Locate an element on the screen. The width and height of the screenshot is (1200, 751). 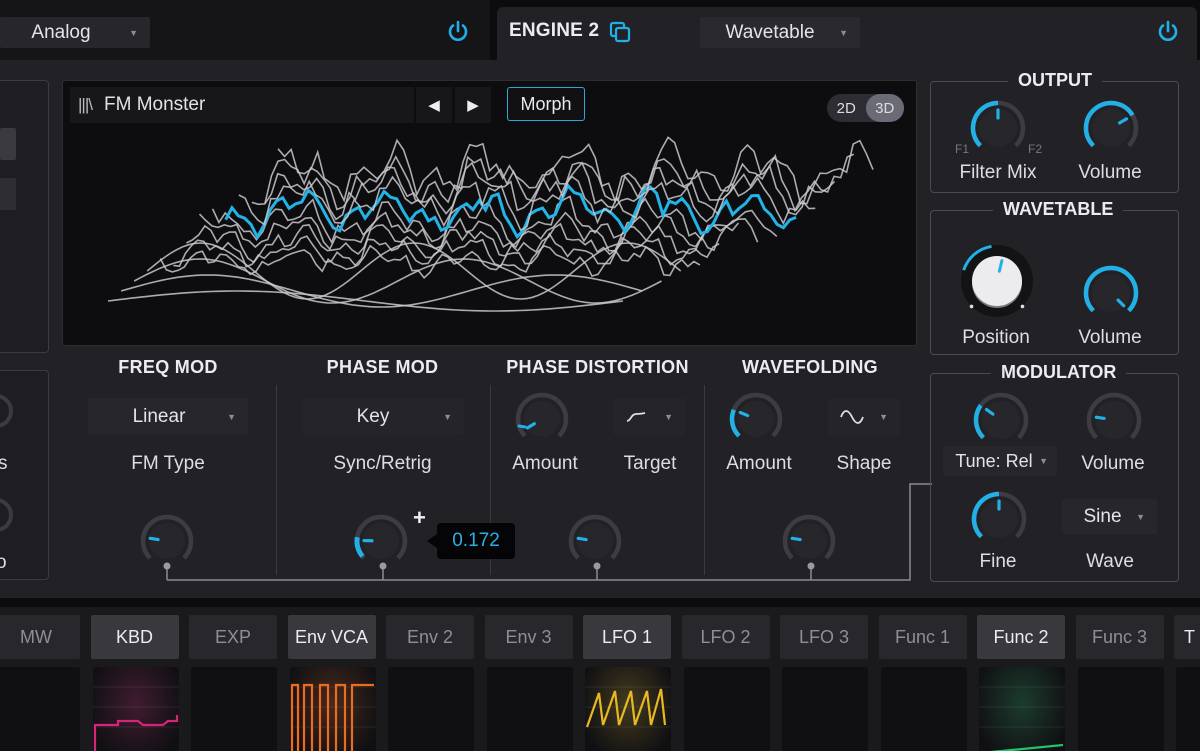
preset-name: FM Monster is located at coordinates (154, 104).